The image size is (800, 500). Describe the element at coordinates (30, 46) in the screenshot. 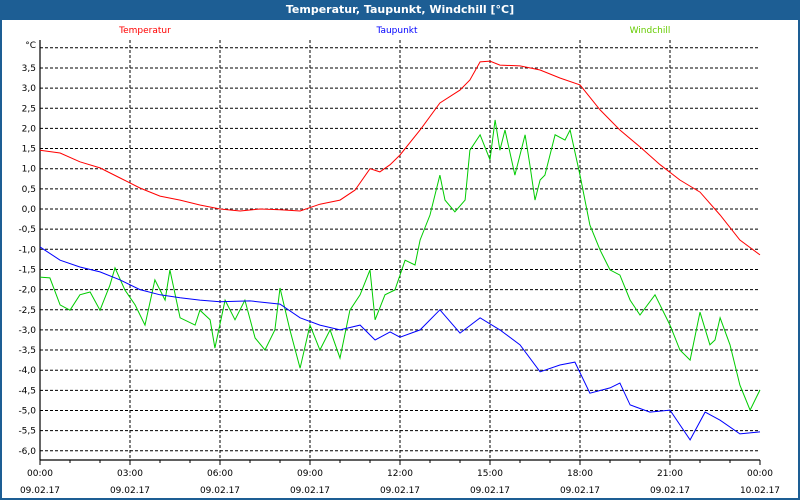

I see `y-axis-unit: °C` at that location.